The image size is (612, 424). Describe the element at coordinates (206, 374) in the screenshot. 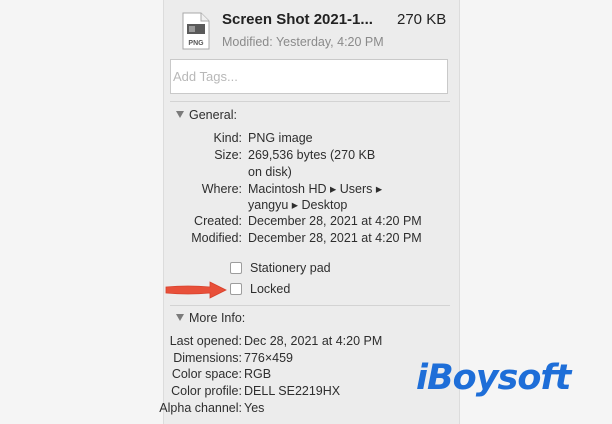

I see `color-space-label: Color space:` at that location.